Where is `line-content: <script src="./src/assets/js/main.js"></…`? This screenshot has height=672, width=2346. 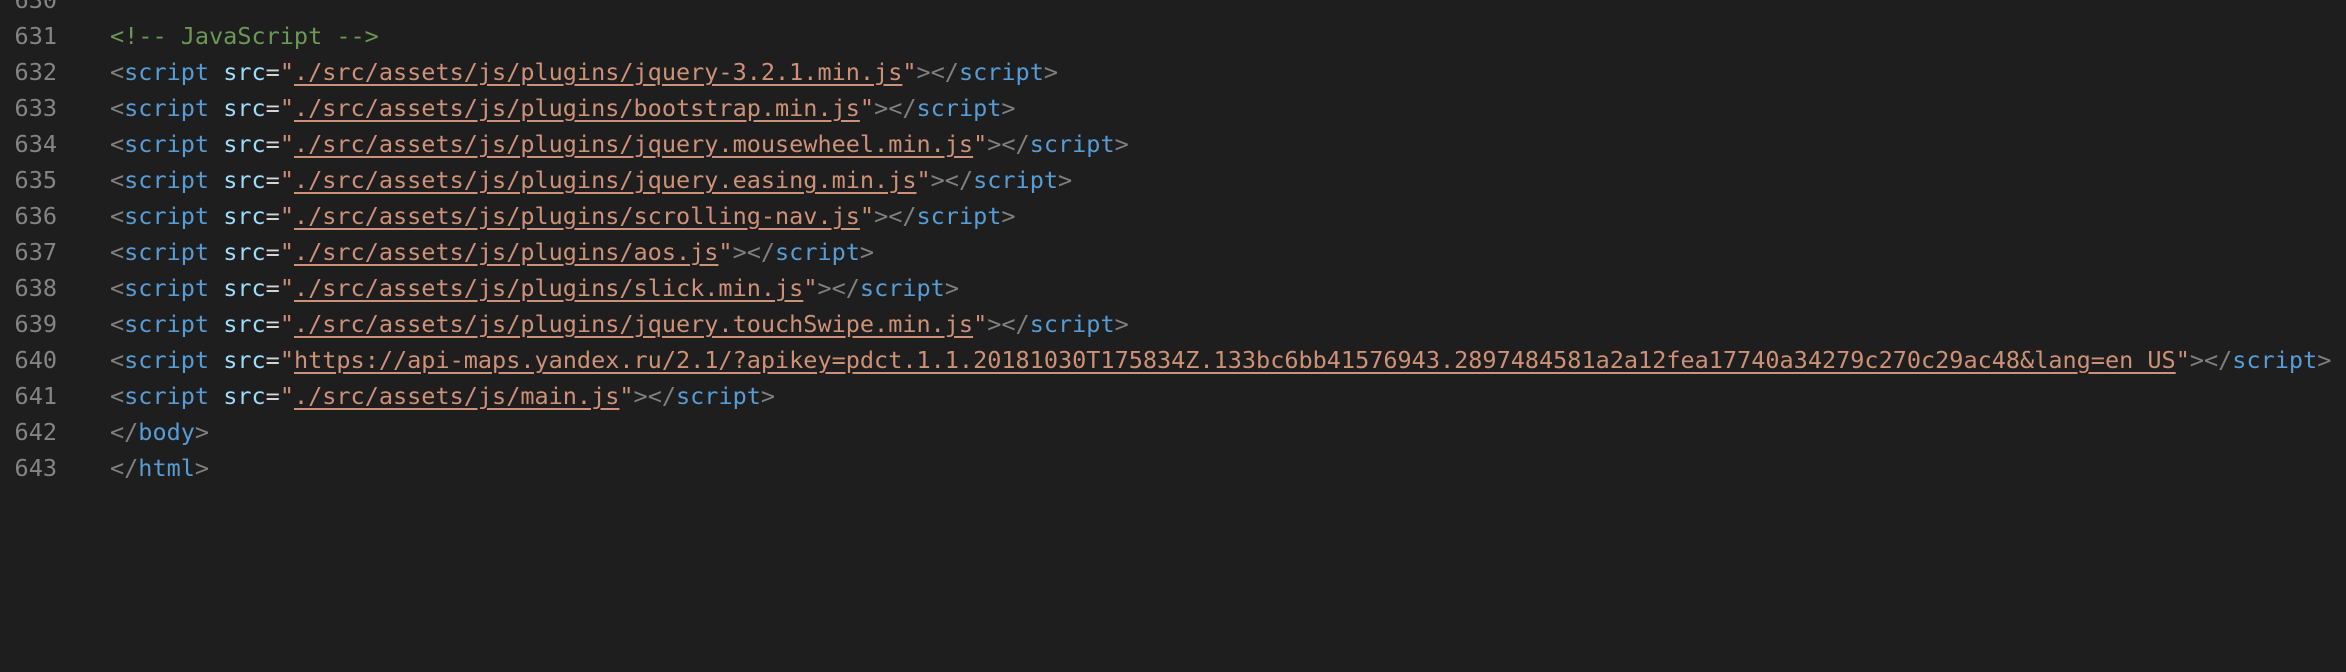
line-content: <script src="./src/assets/js/main.js"></… is located at coordinates (442, 396).